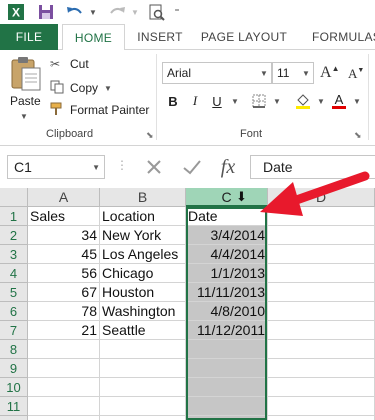 The height and width of the screenshot is (420, 375). I want to click on save-icon, so click(46, 12).